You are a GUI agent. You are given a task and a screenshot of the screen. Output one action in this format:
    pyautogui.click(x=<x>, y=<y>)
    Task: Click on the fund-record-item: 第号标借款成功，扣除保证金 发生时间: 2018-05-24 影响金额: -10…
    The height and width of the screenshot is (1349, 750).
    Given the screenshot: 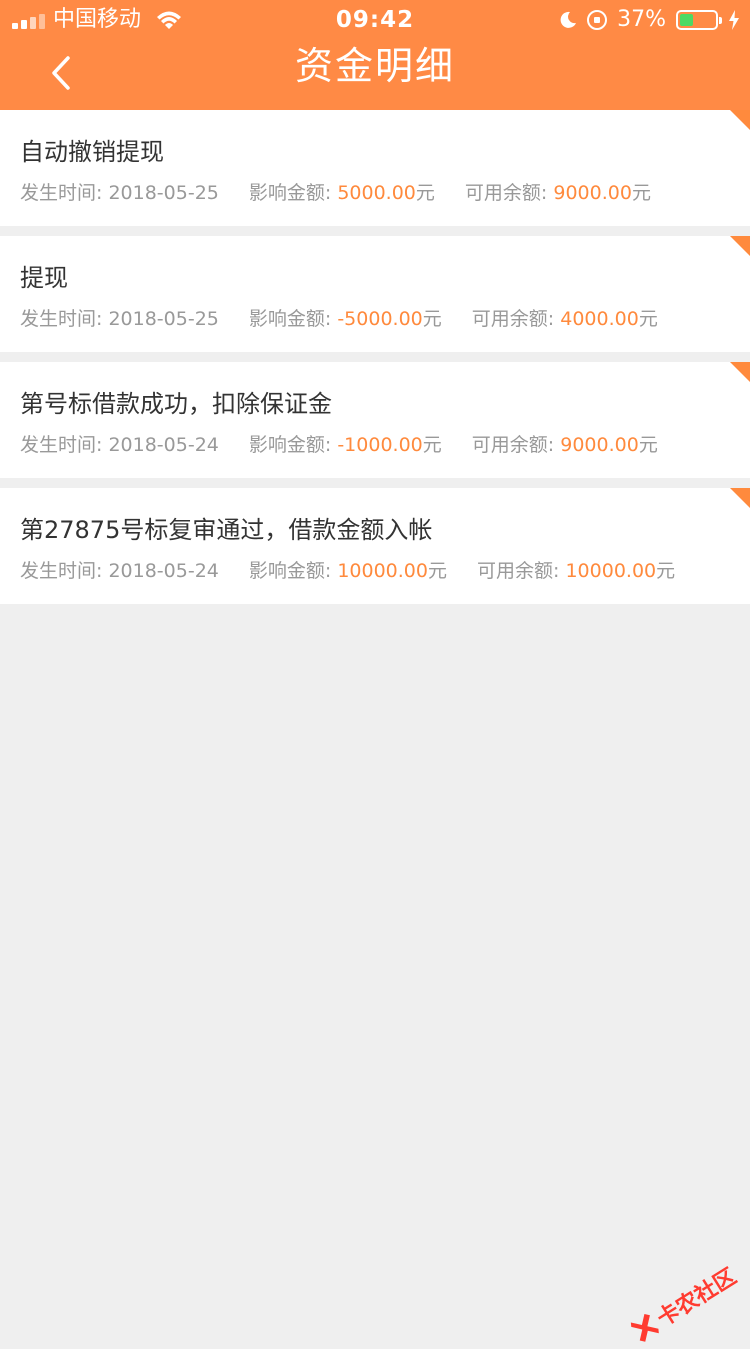 What is the action you would take?
    pyautogui.click(x=375, y=420)
    